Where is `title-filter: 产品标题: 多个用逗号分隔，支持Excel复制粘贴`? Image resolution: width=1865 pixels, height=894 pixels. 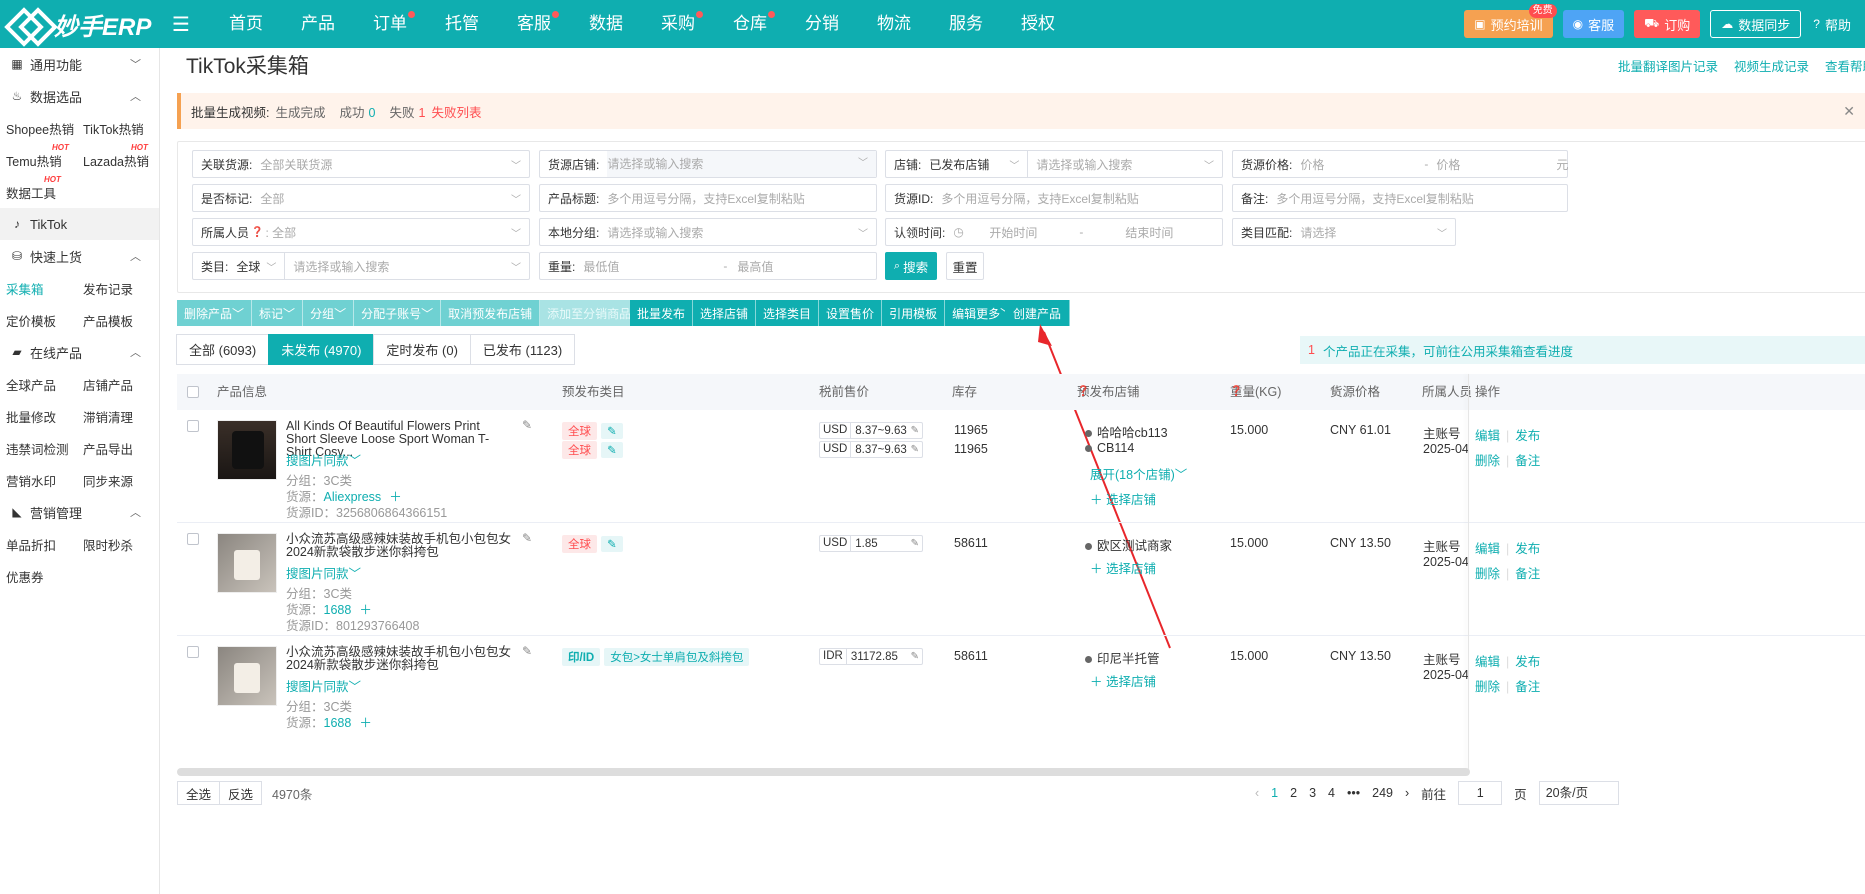 title-filter: 产品标题: 多个用逗号分隔，支持Excel复制粘贴 is located at coordinates (708, 198).